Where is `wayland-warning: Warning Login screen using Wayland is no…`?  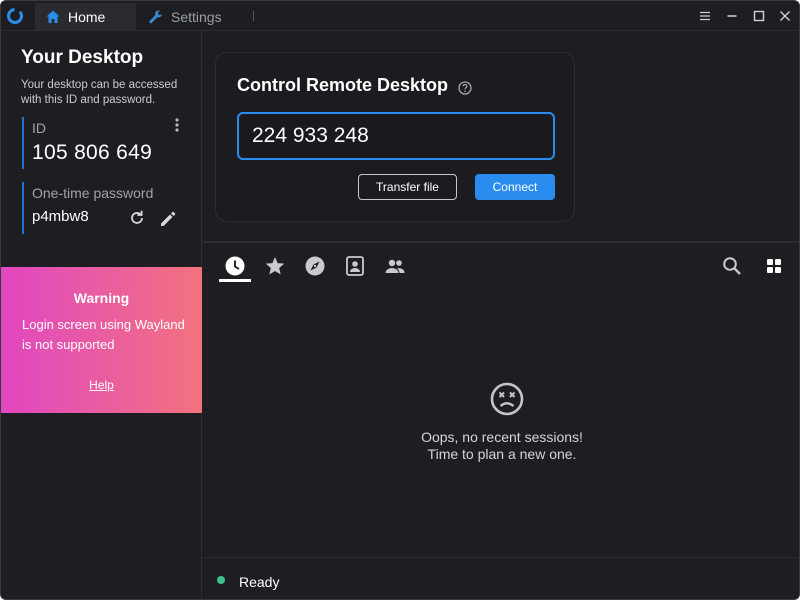
wayland-warning: Warning Login screen using Wayland is no… is located at coordinates (101, 340).